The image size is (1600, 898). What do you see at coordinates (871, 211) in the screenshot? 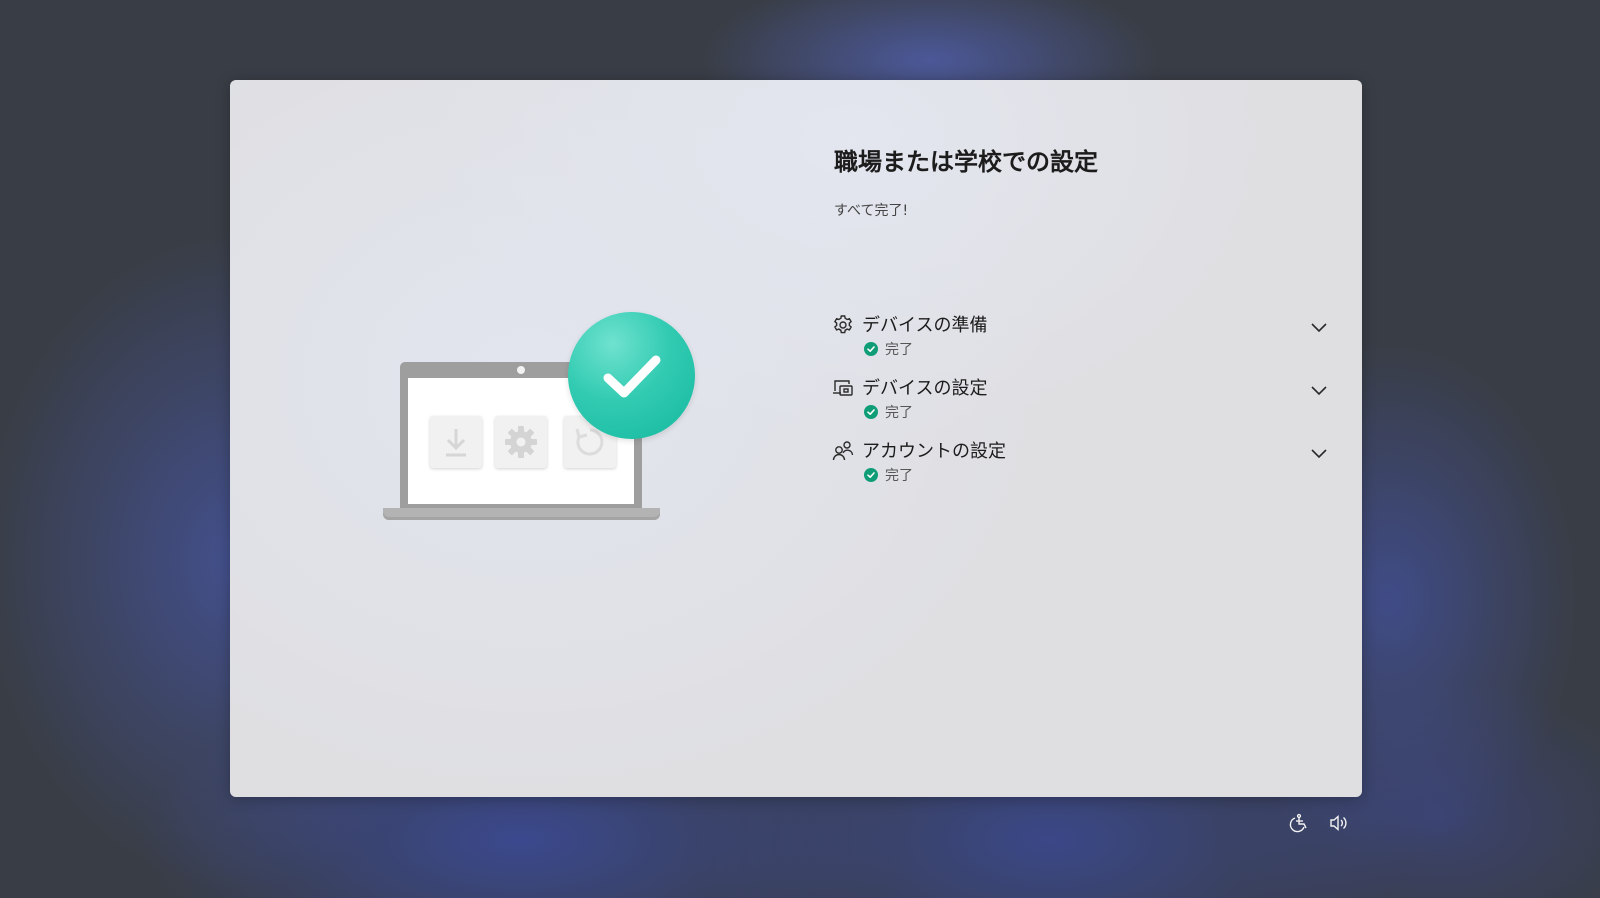
I see `page-subtitle: すべて完了!` at bounding box center [871, 211].